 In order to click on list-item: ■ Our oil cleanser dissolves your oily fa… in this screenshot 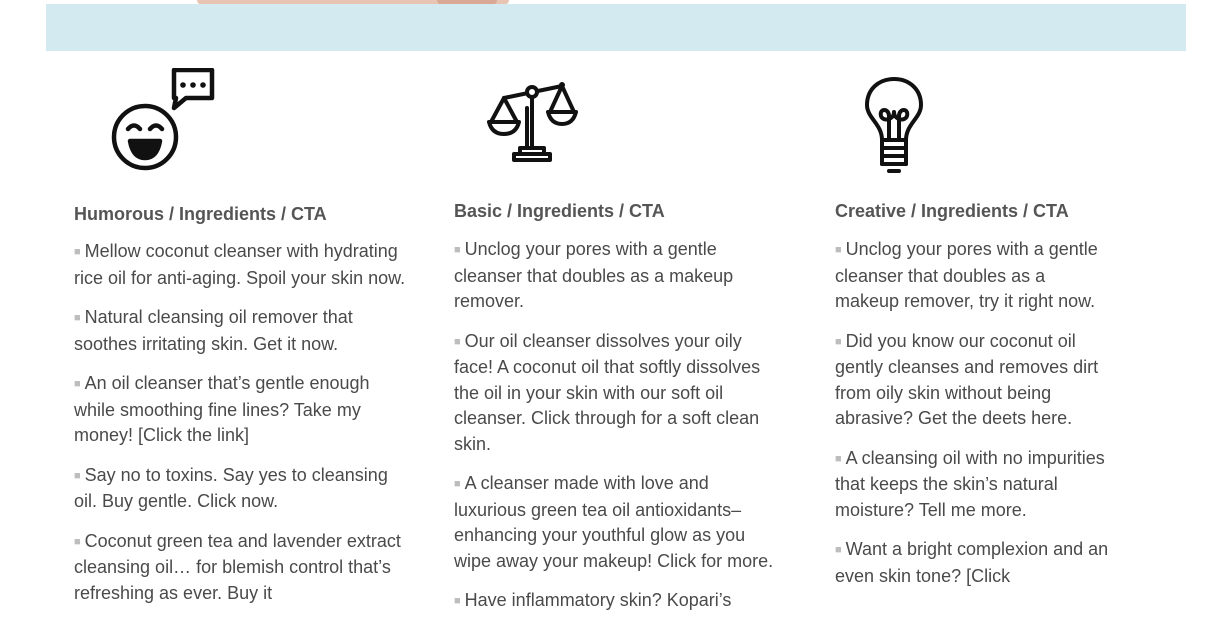, I will do `click(607, 392)`.